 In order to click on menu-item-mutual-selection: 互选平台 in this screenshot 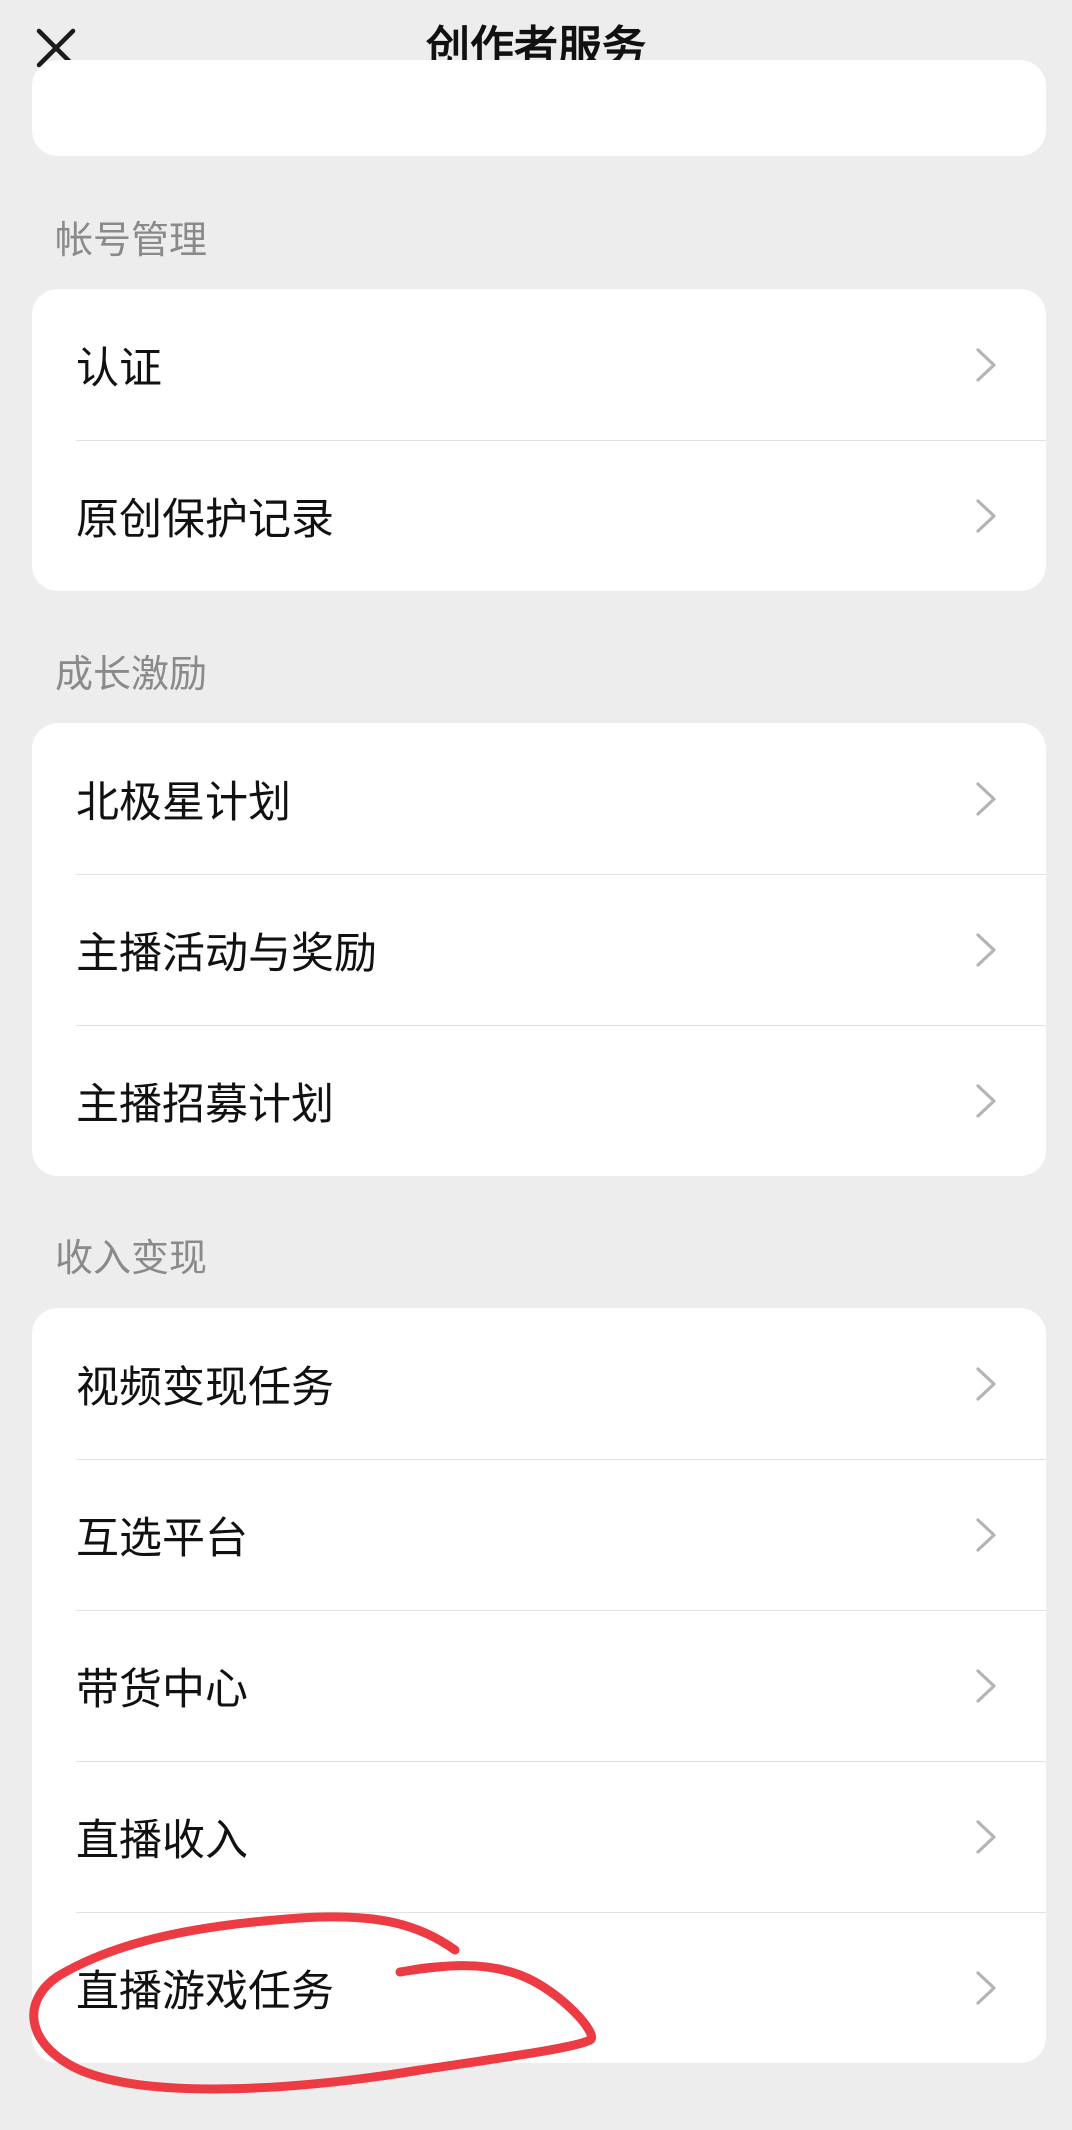, I will do `click(539, 1534)`.